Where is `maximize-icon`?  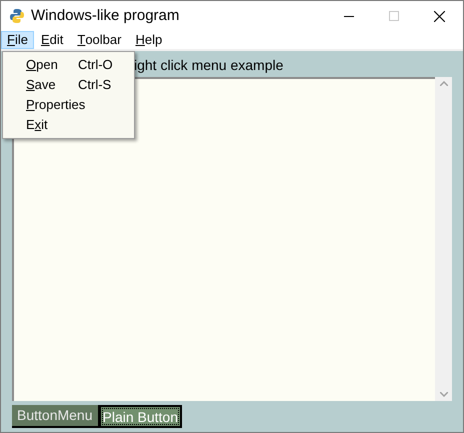 maximize-icon is located at coordinates (394, 16).